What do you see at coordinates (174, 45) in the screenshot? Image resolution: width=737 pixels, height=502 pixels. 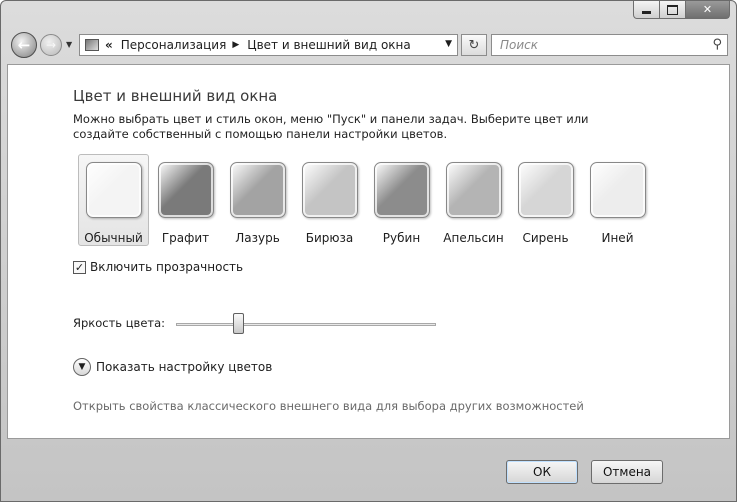 I see `breadcrumb-personalization: Персонализация` at bounding box center [174, 45].